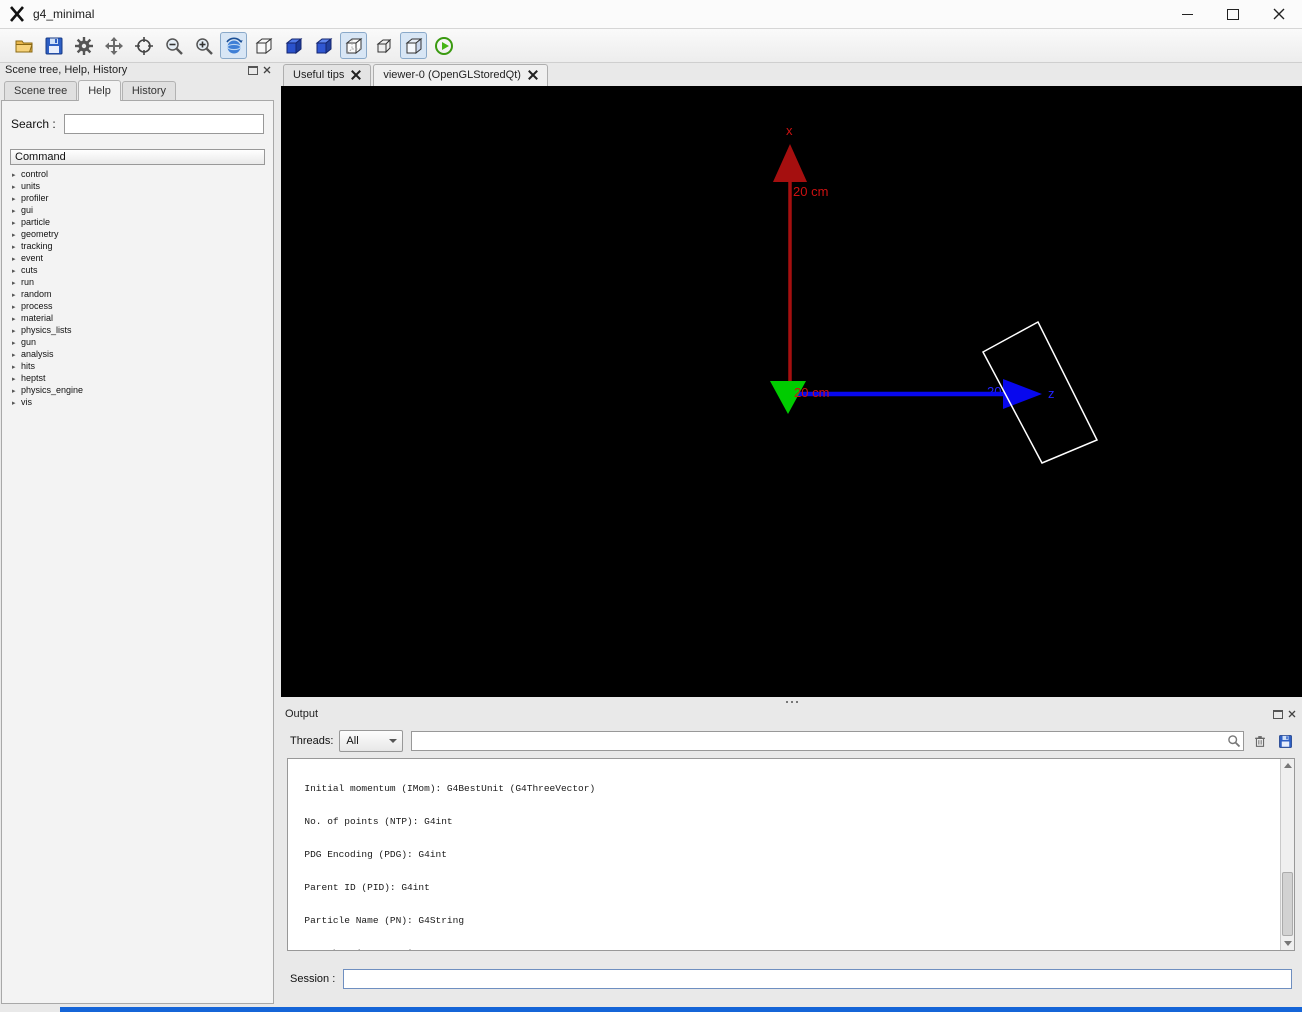 The width and height of the screenshot is (1302, 1012). I want to click on clear-output-button, so click(1260, 741).